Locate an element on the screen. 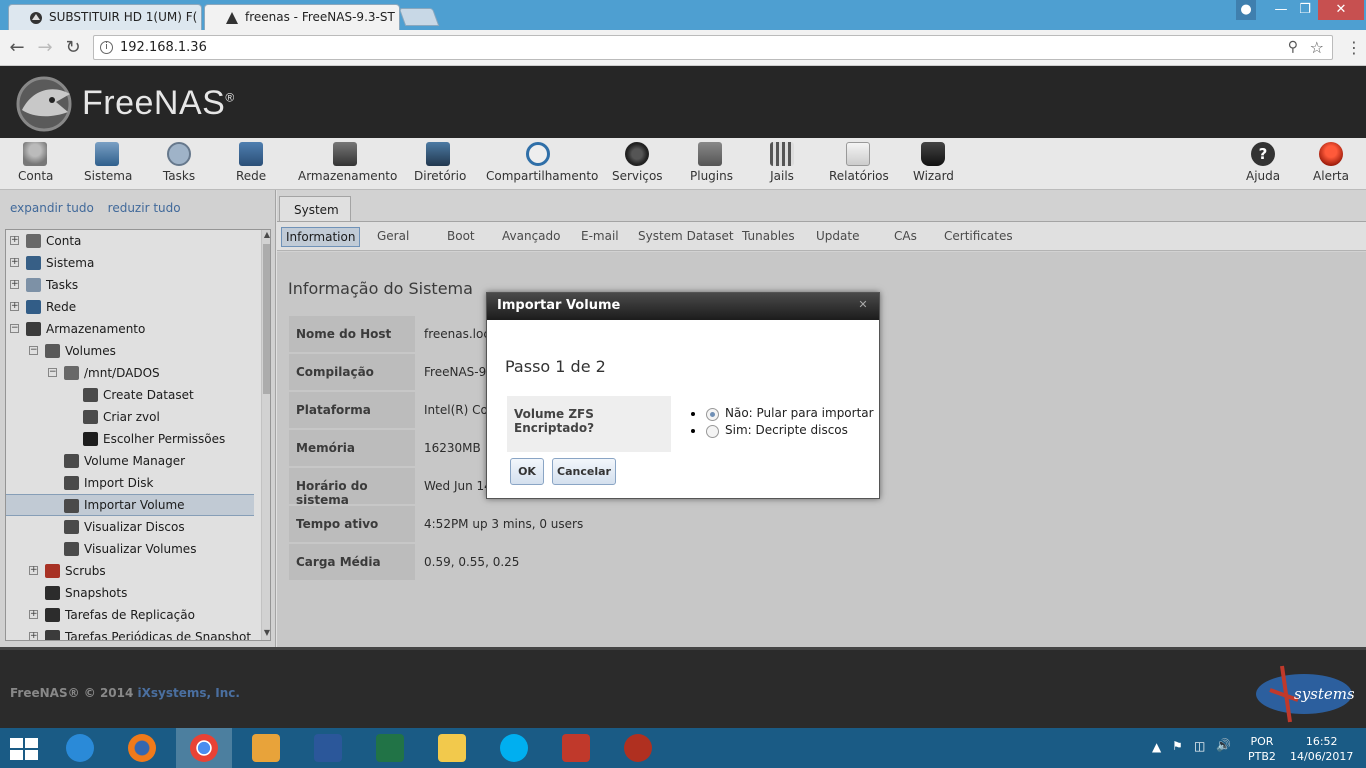 The height and width of the screenshot is (768, 1366). taskbar-outlook is located at coordinates (266, 748).